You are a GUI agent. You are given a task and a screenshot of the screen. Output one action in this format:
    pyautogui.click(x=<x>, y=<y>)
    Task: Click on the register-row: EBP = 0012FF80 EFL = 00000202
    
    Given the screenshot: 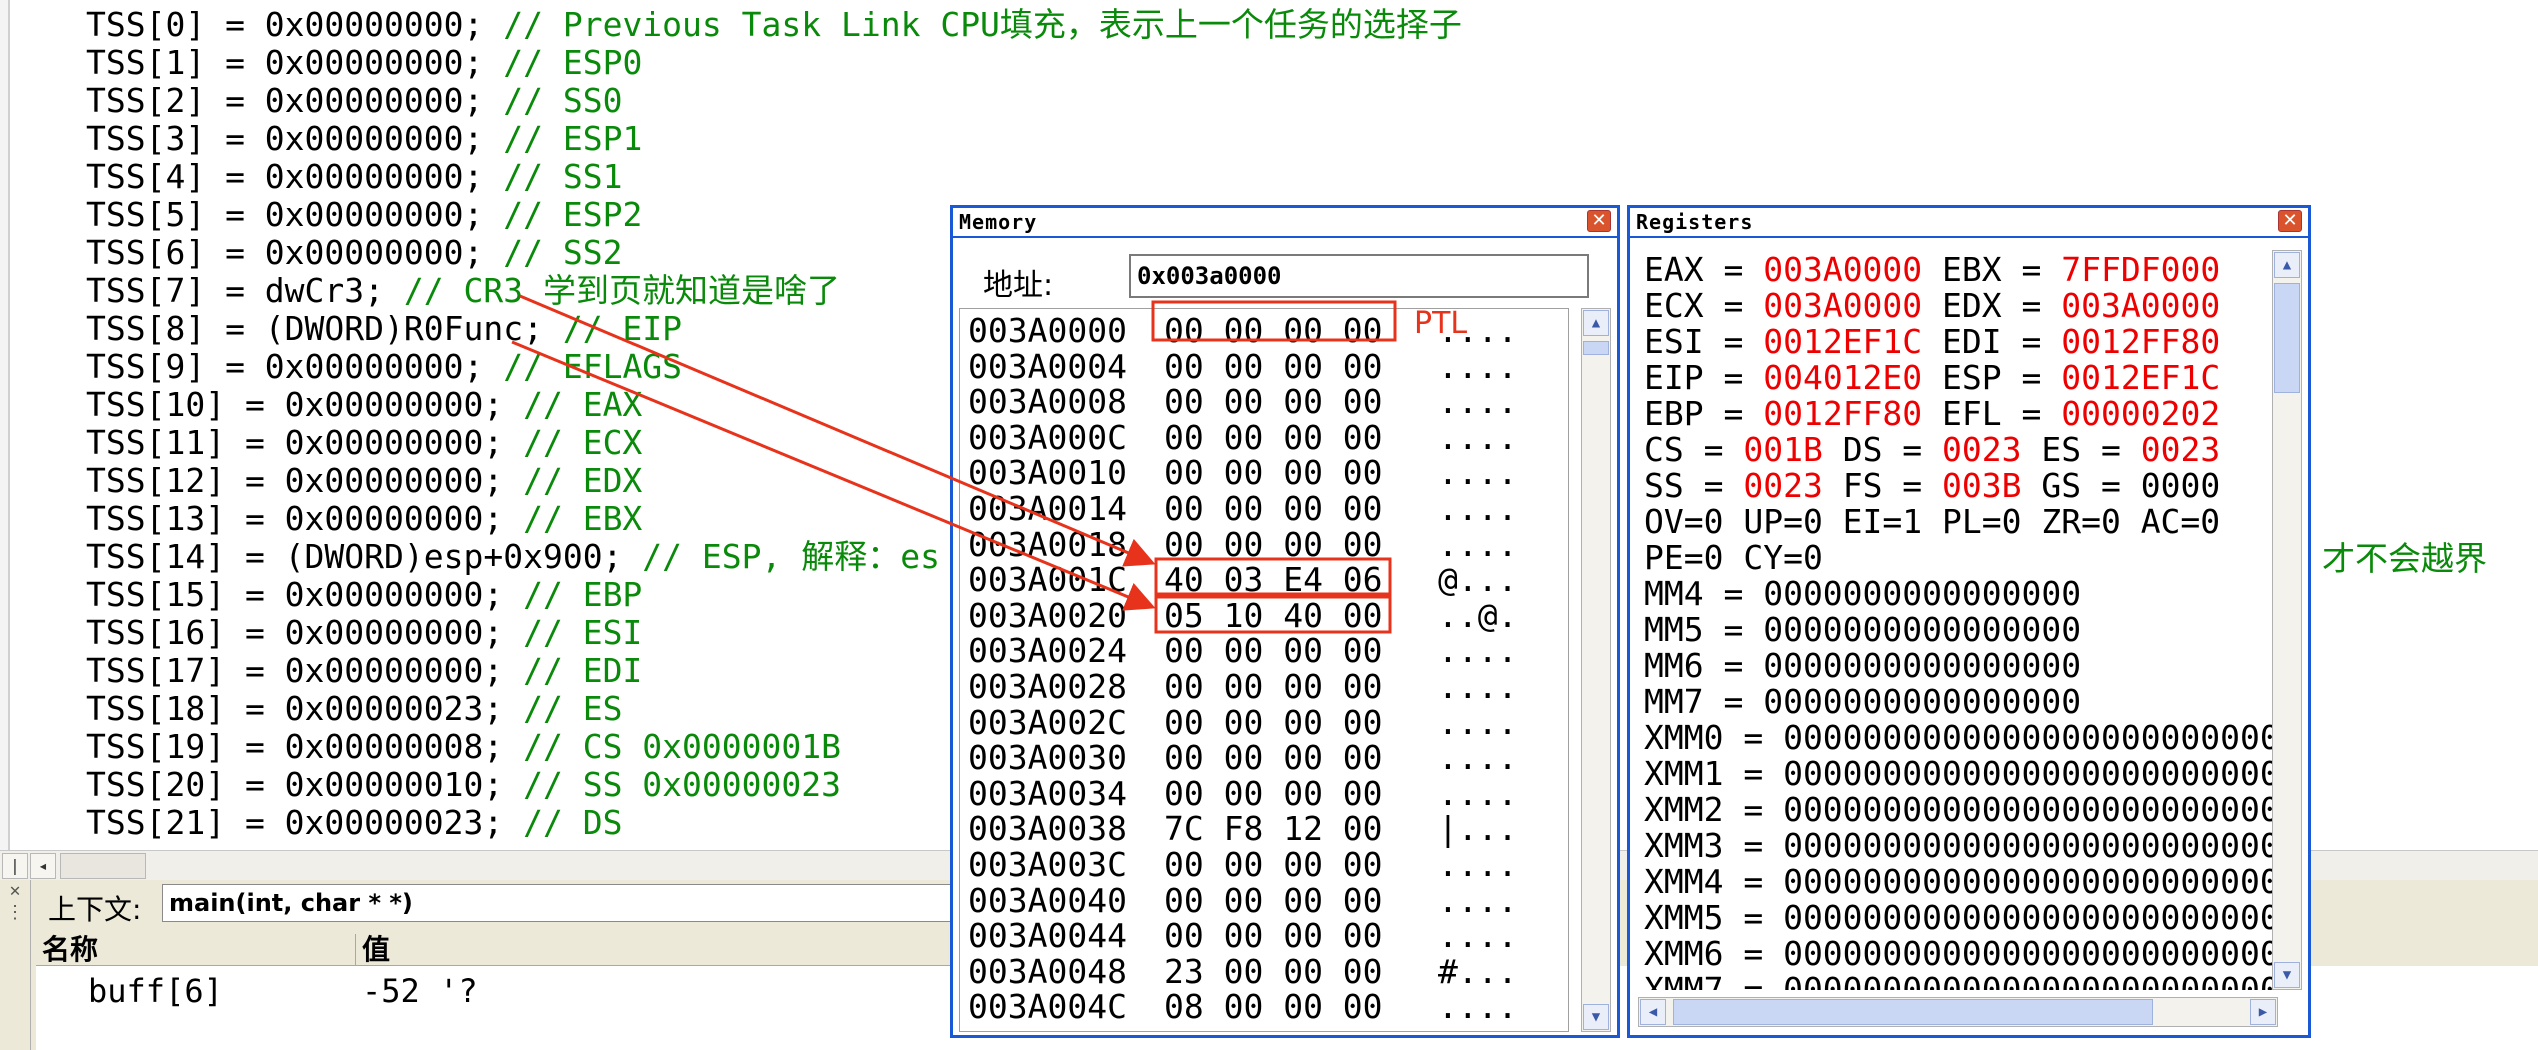 What is the action you would take?
    pyautogui.click(x=1932, y=414)
    